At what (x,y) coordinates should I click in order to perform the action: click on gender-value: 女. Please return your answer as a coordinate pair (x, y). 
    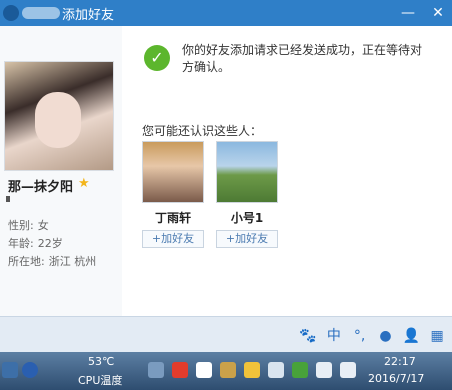
    Looking at the image, I should click on (43, 225).